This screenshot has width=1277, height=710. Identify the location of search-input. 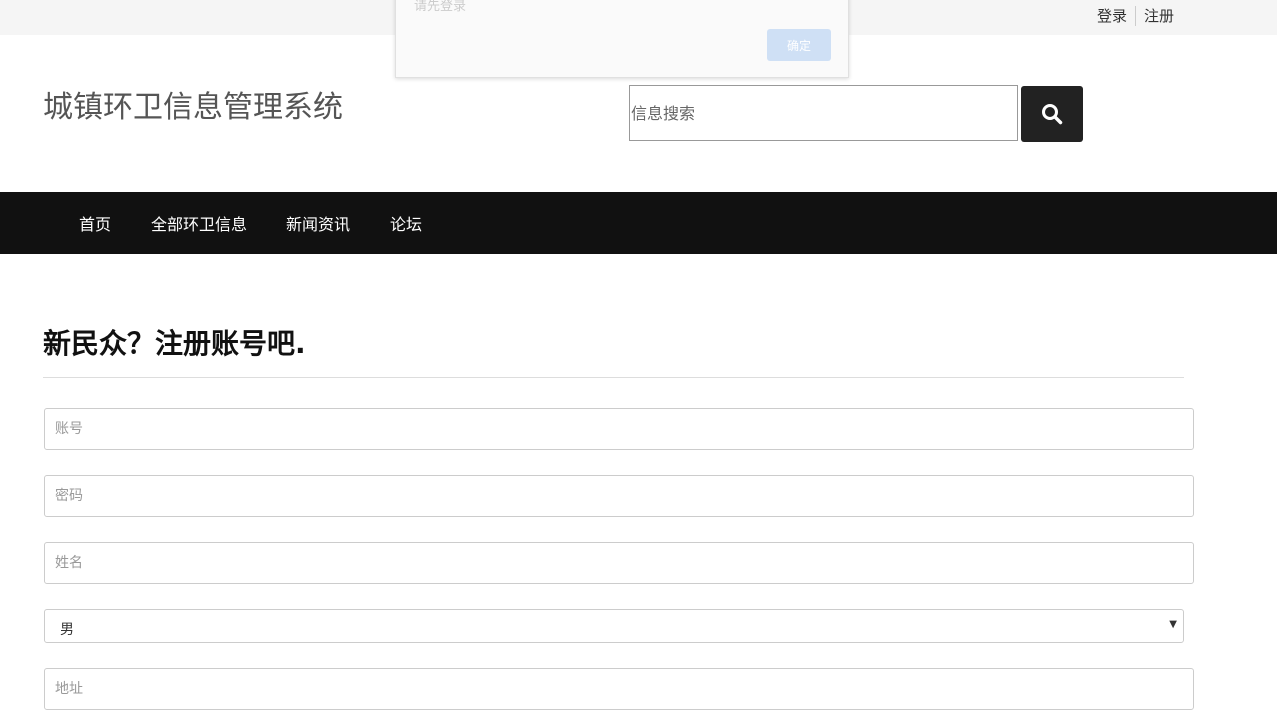
(823, 113).